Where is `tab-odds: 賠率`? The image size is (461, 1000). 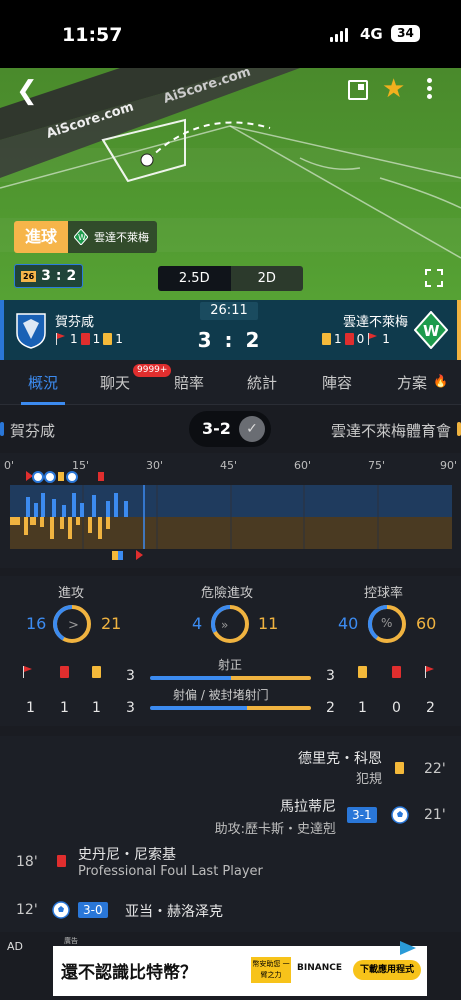 tab-odds: 賠率 is located at coordinates (189, 382).